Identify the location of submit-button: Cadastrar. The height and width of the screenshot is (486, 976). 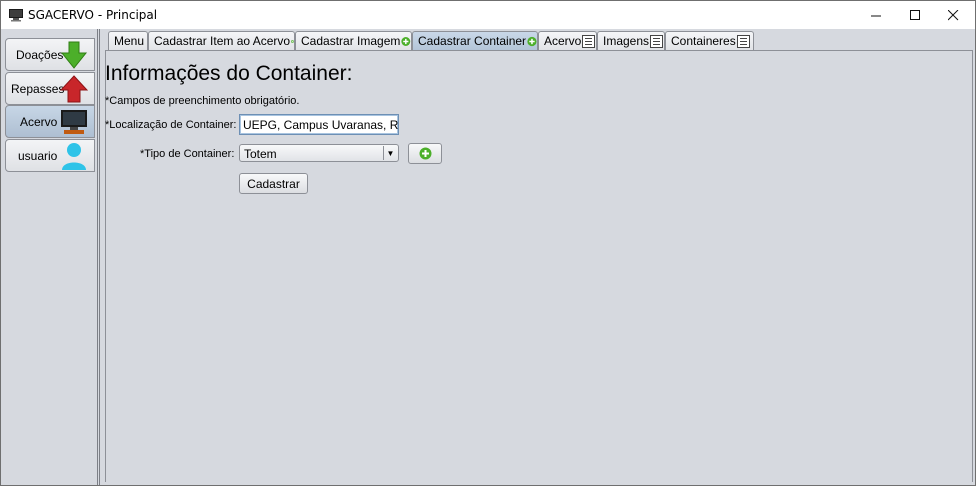
(273, 183).